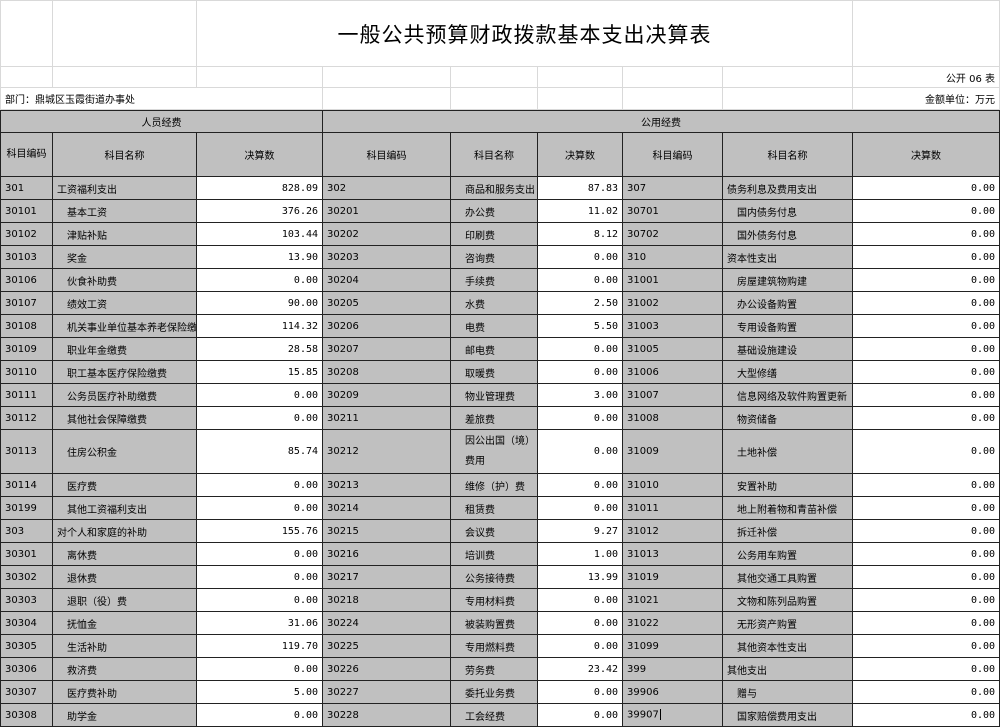  Describe the element at coordinates (387, 257) in the screenshot. I see `code-cell: 30203` at that location.